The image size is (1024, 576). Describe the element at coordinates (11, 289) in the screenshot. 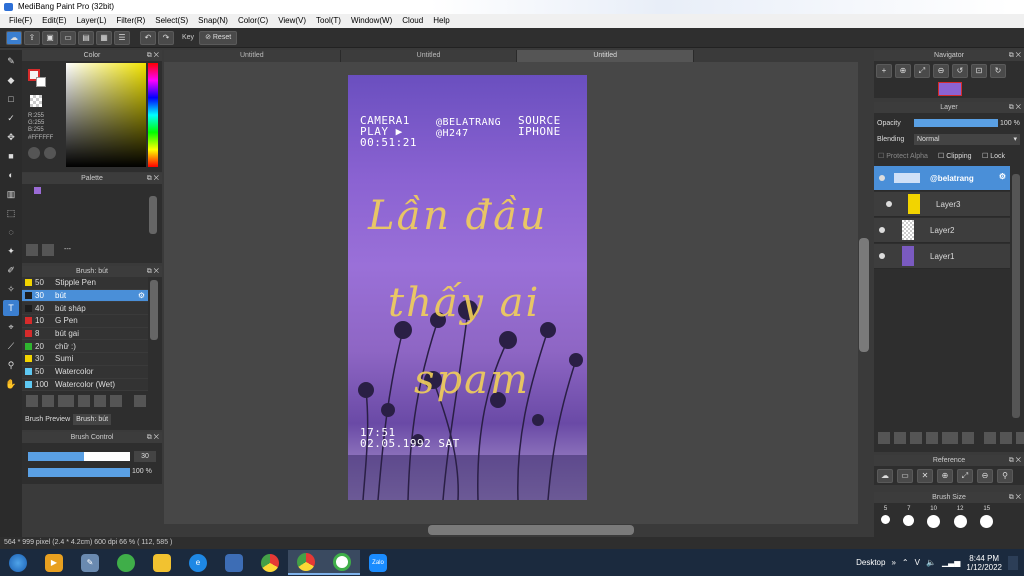

I see `select-eraser-tool-icon: ✧` at that location.